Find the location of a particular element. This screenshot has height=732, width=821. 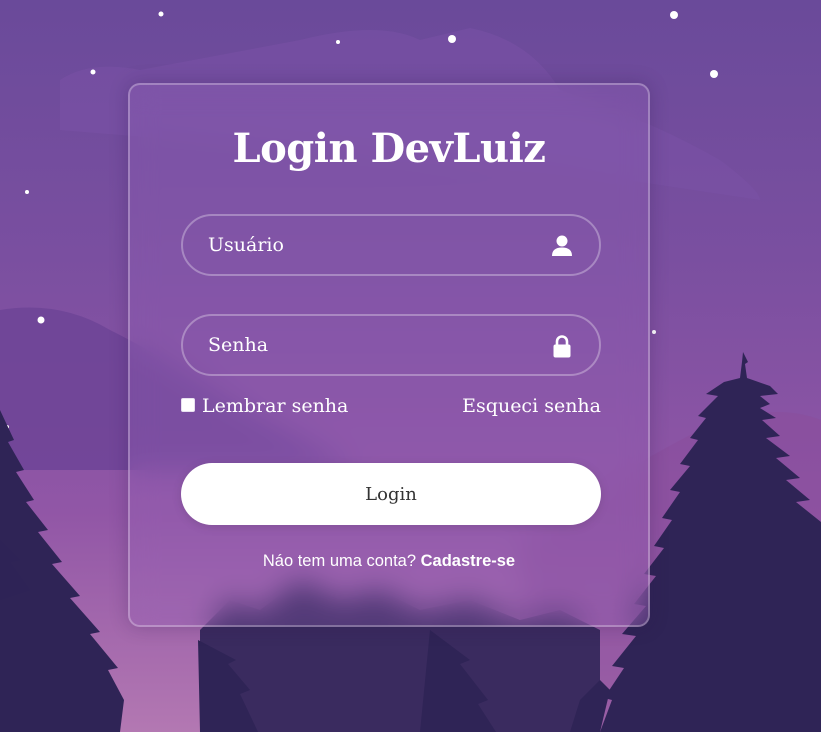

login-button: Login is located at coordinates (391, 494).